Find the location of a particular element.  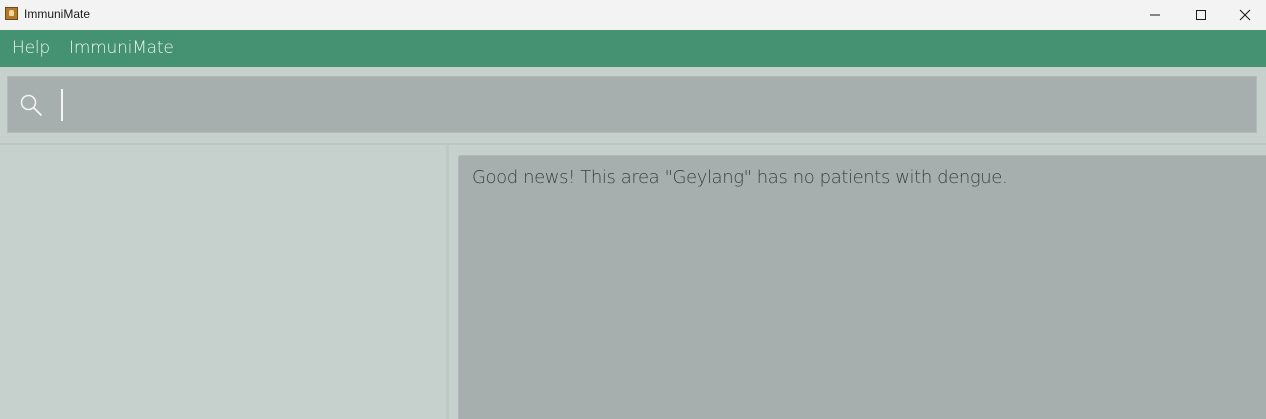

maximize-icon is located at coordinates (1201, 15).